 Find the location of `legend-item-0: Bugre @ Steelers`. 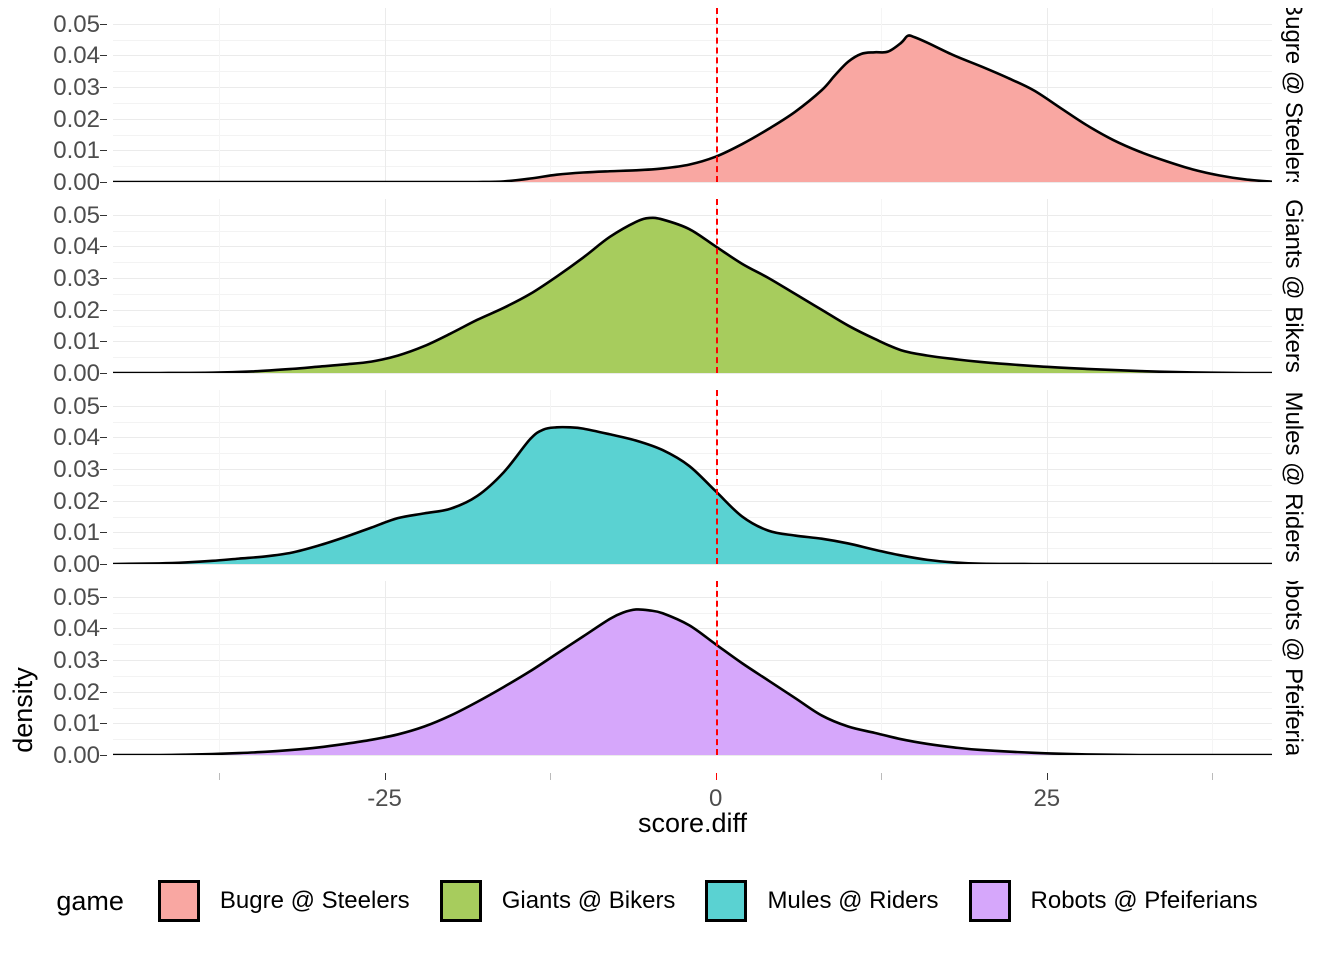

legend-item-0: Bugre @ Steelers is located at coordinates (283, 901).